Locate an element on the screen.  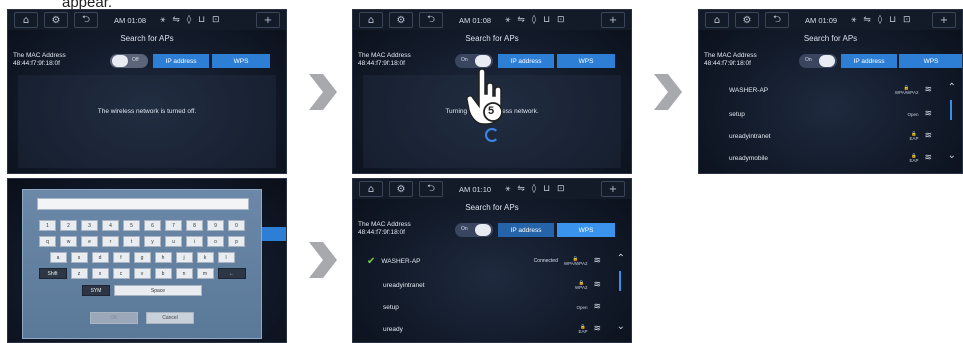
status-icons: ⚹ ⇋ ◊ ⊔ ⊡ is located at coordinates (536, 189).